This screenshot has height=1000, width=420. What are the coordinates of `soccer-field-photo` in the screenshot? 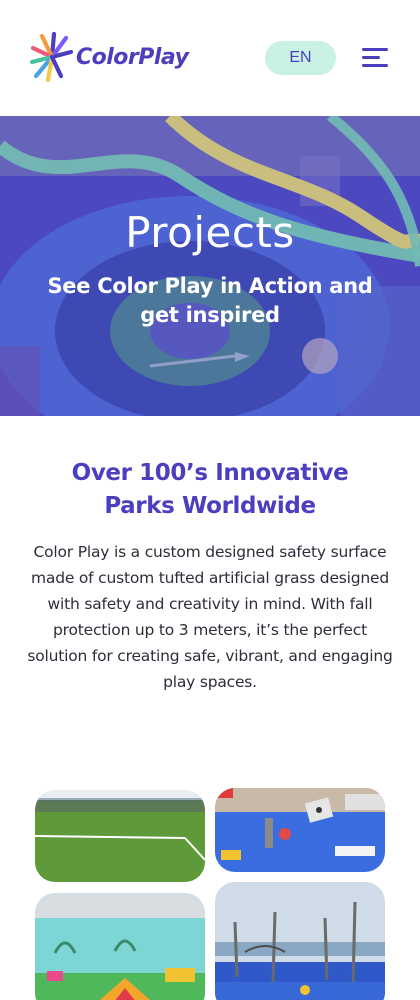 It's located at (120, 836).